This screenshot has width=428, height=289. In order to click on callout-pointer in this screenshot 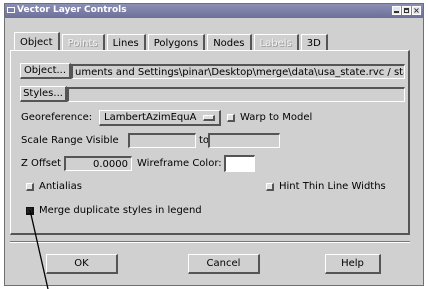, I will do `click(39, 249)`.